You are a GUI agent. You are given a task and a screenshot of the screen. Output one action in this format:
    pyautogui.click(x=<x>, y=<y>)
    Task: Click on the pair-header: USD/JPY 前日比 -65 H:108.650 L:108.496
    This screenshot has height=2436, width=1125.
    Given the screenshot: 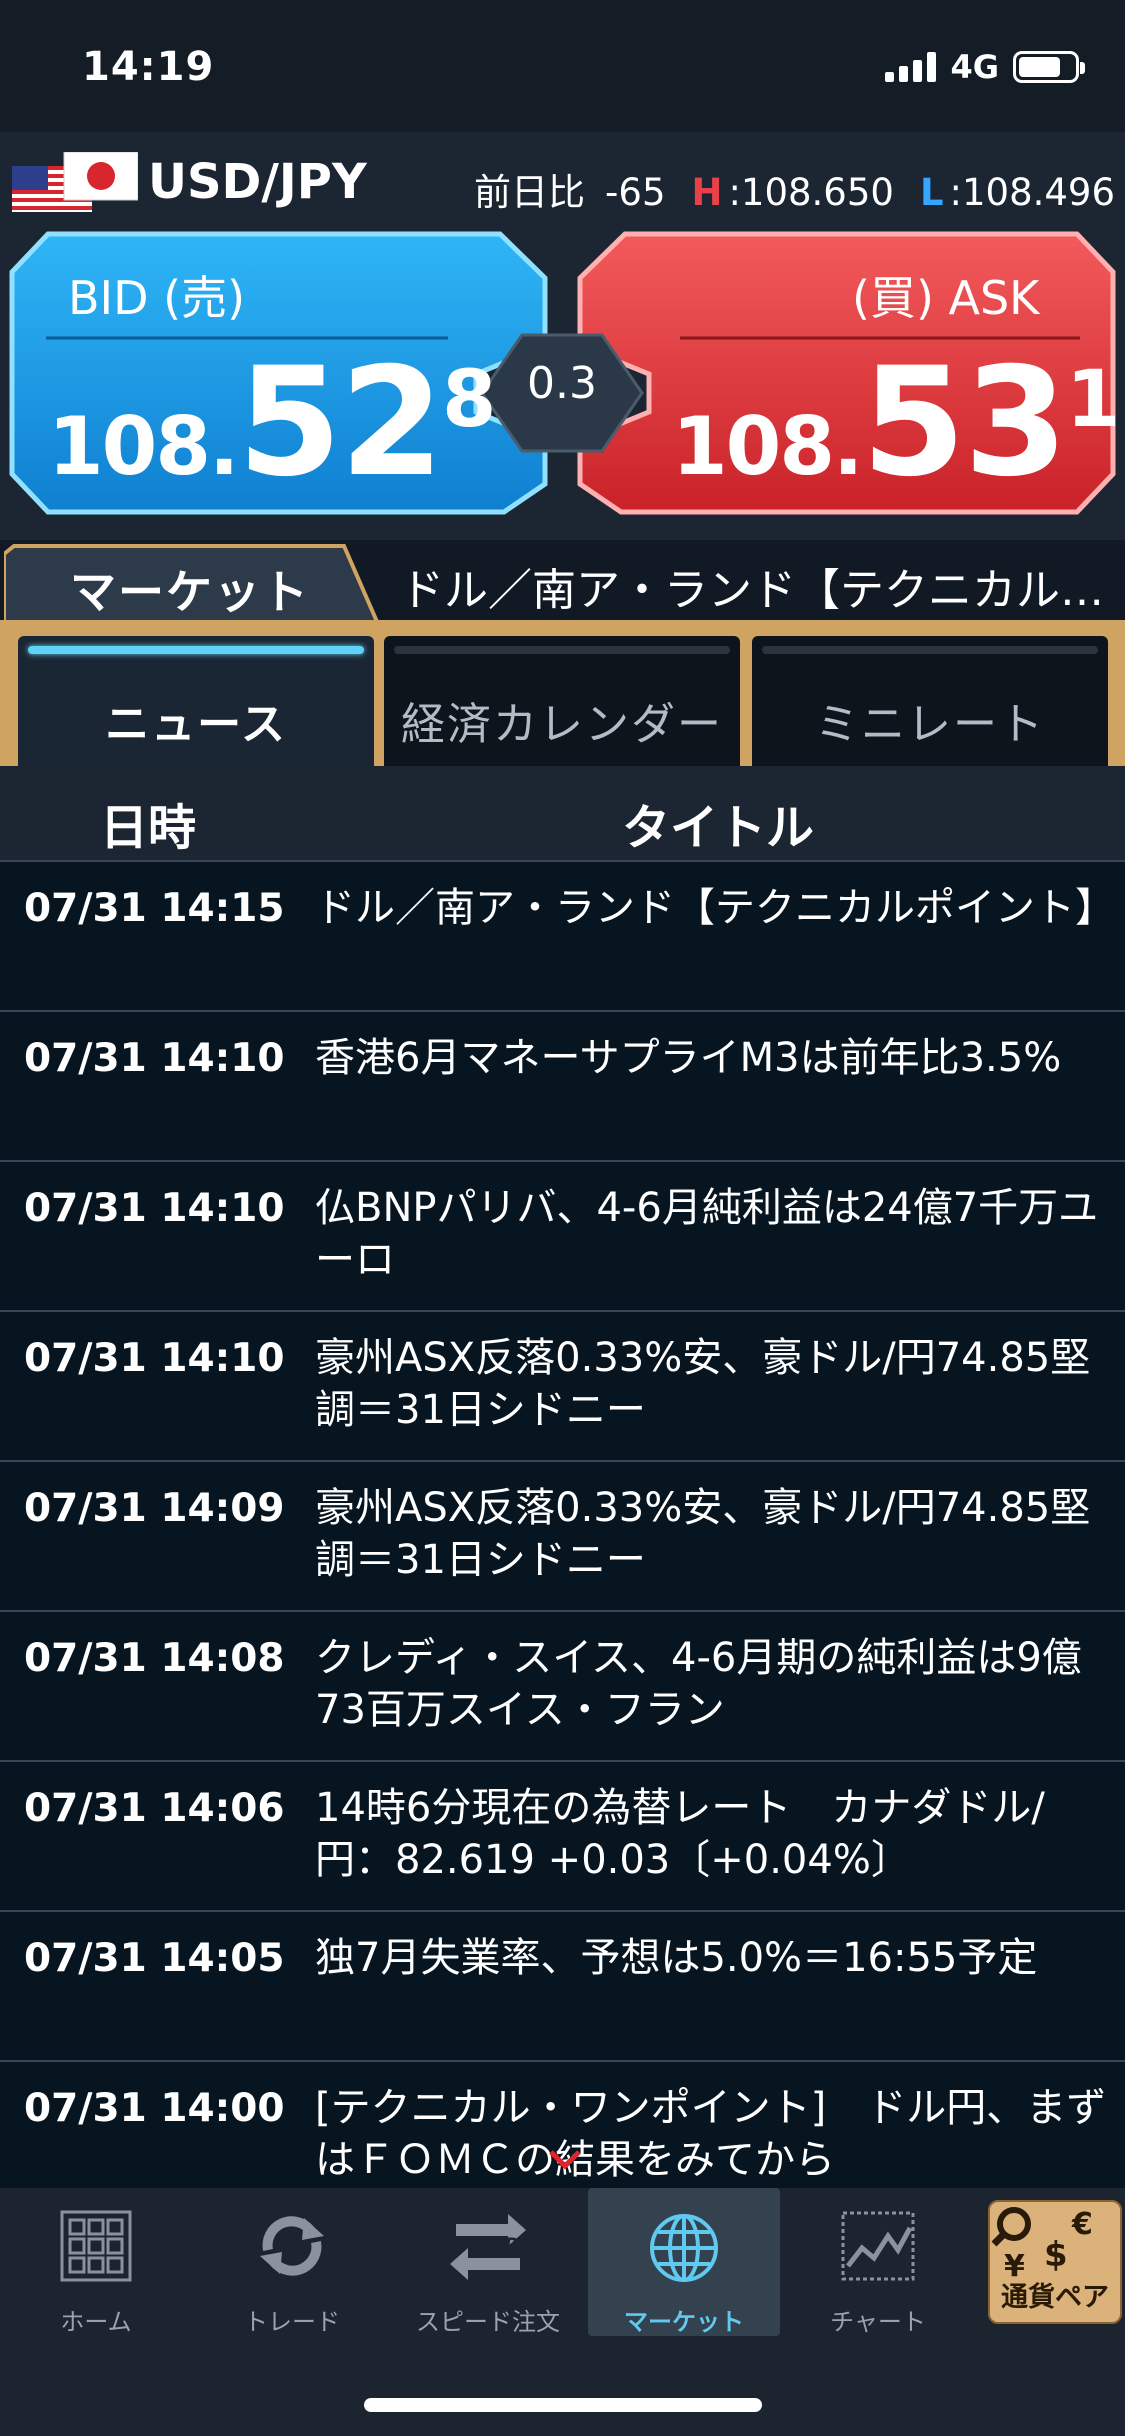 What is the action you would take?
    pyautogui.click(x=562, y=181)
    